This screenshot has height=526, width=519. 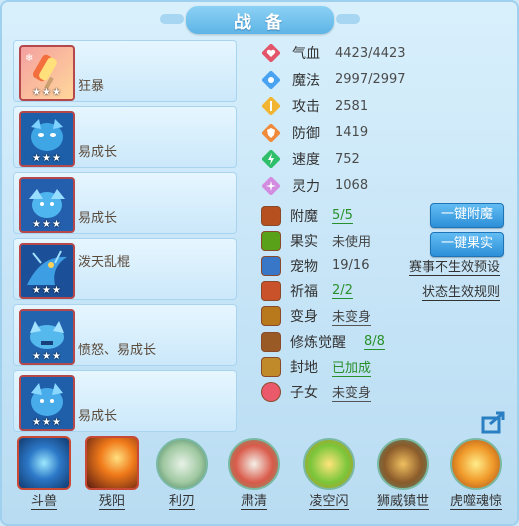 What do you see at coordinates (271, 132) in the screenshot?
I see `defense-icon` at bounding box center [271, 132].